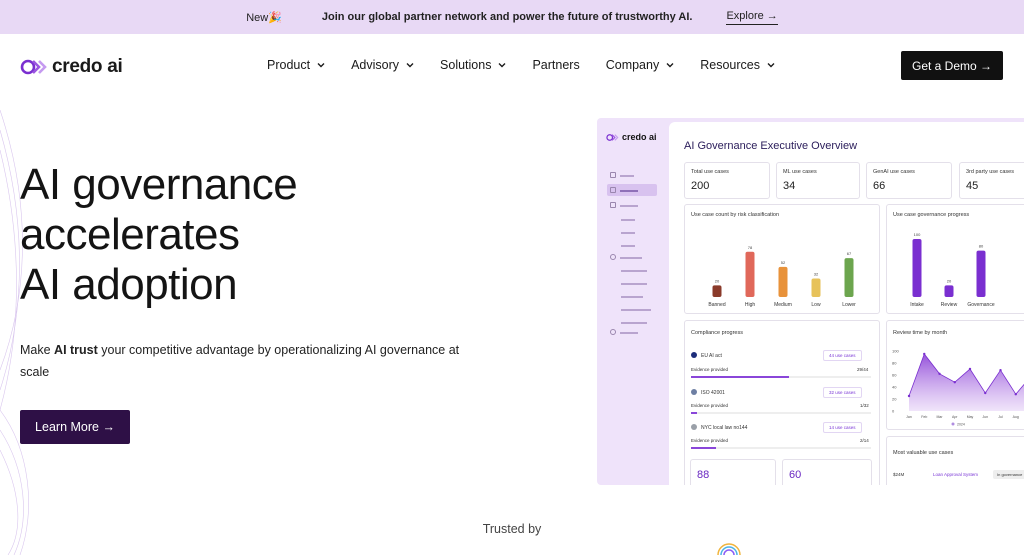 The image size is (1024, 555). I want to click on use-cases-pill: 44 use cases, so click(842, 355).